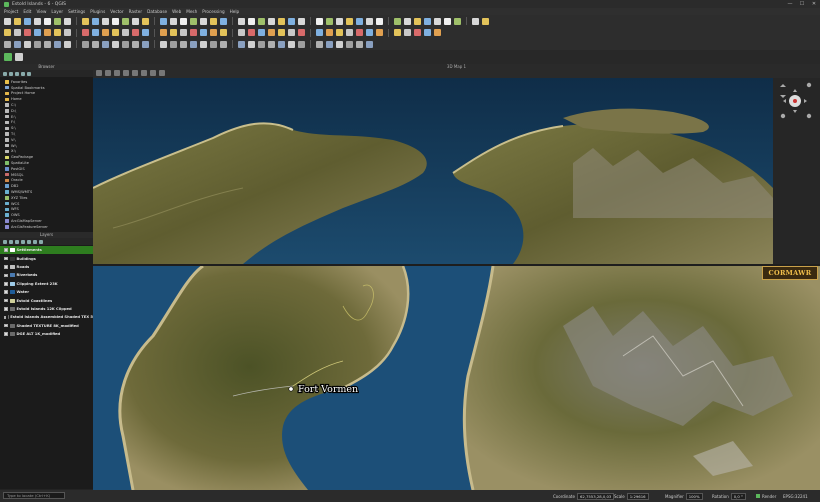 The image size is (820, 502). What do you see at coordinates (153, 73) in the screenshot?
I see `export-icon` at bounding box center [153, 73].